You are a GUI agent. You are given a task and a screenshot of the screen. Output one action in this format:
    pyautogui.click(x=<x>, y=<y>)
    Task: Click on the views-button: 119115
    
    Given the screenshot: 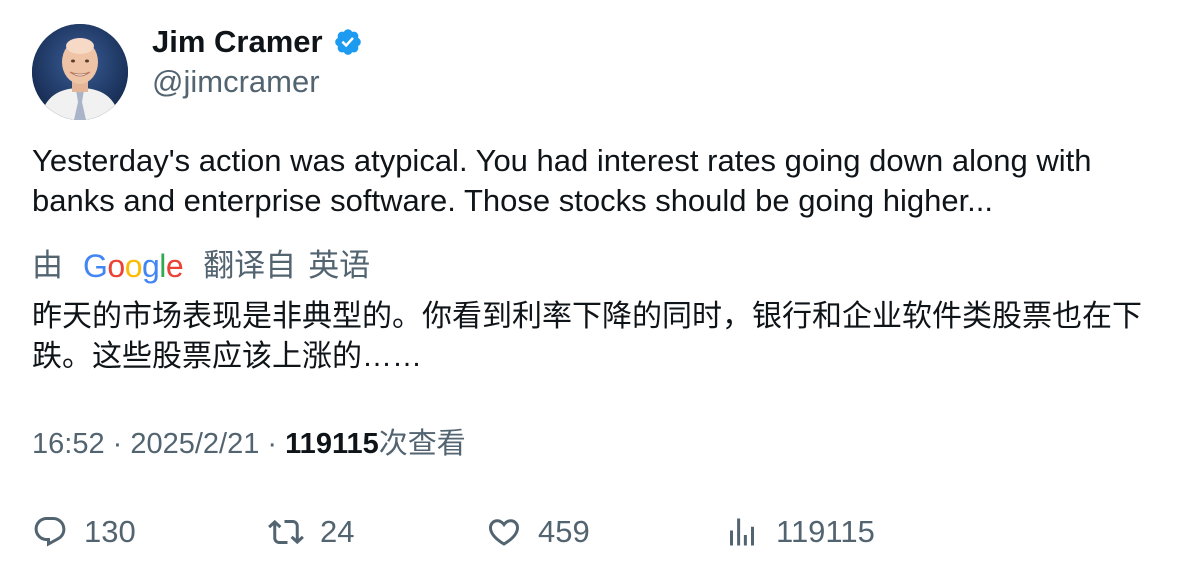 What is the action you would take?
    pyautogui.click(x=799, y=532)
    